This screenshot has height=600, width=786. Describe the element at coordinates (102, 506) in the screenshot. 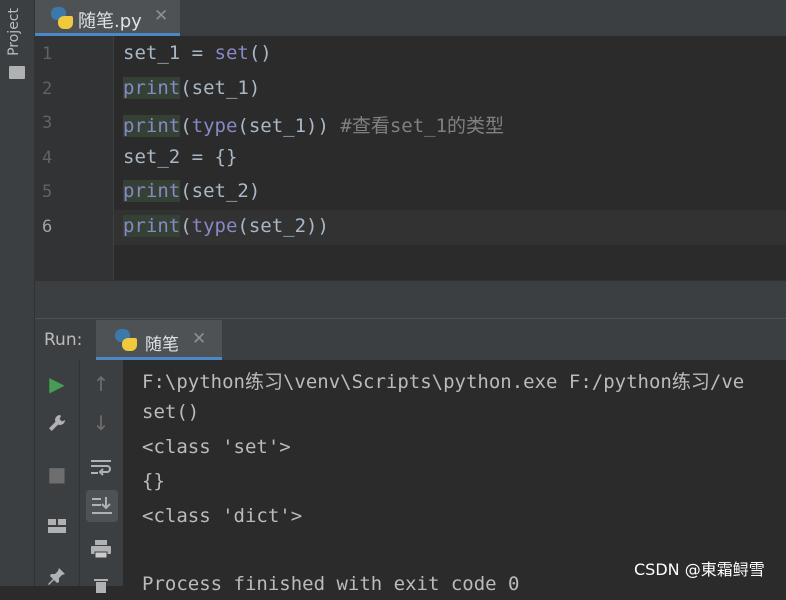

I see `scroll-to-end-icon` at that location.